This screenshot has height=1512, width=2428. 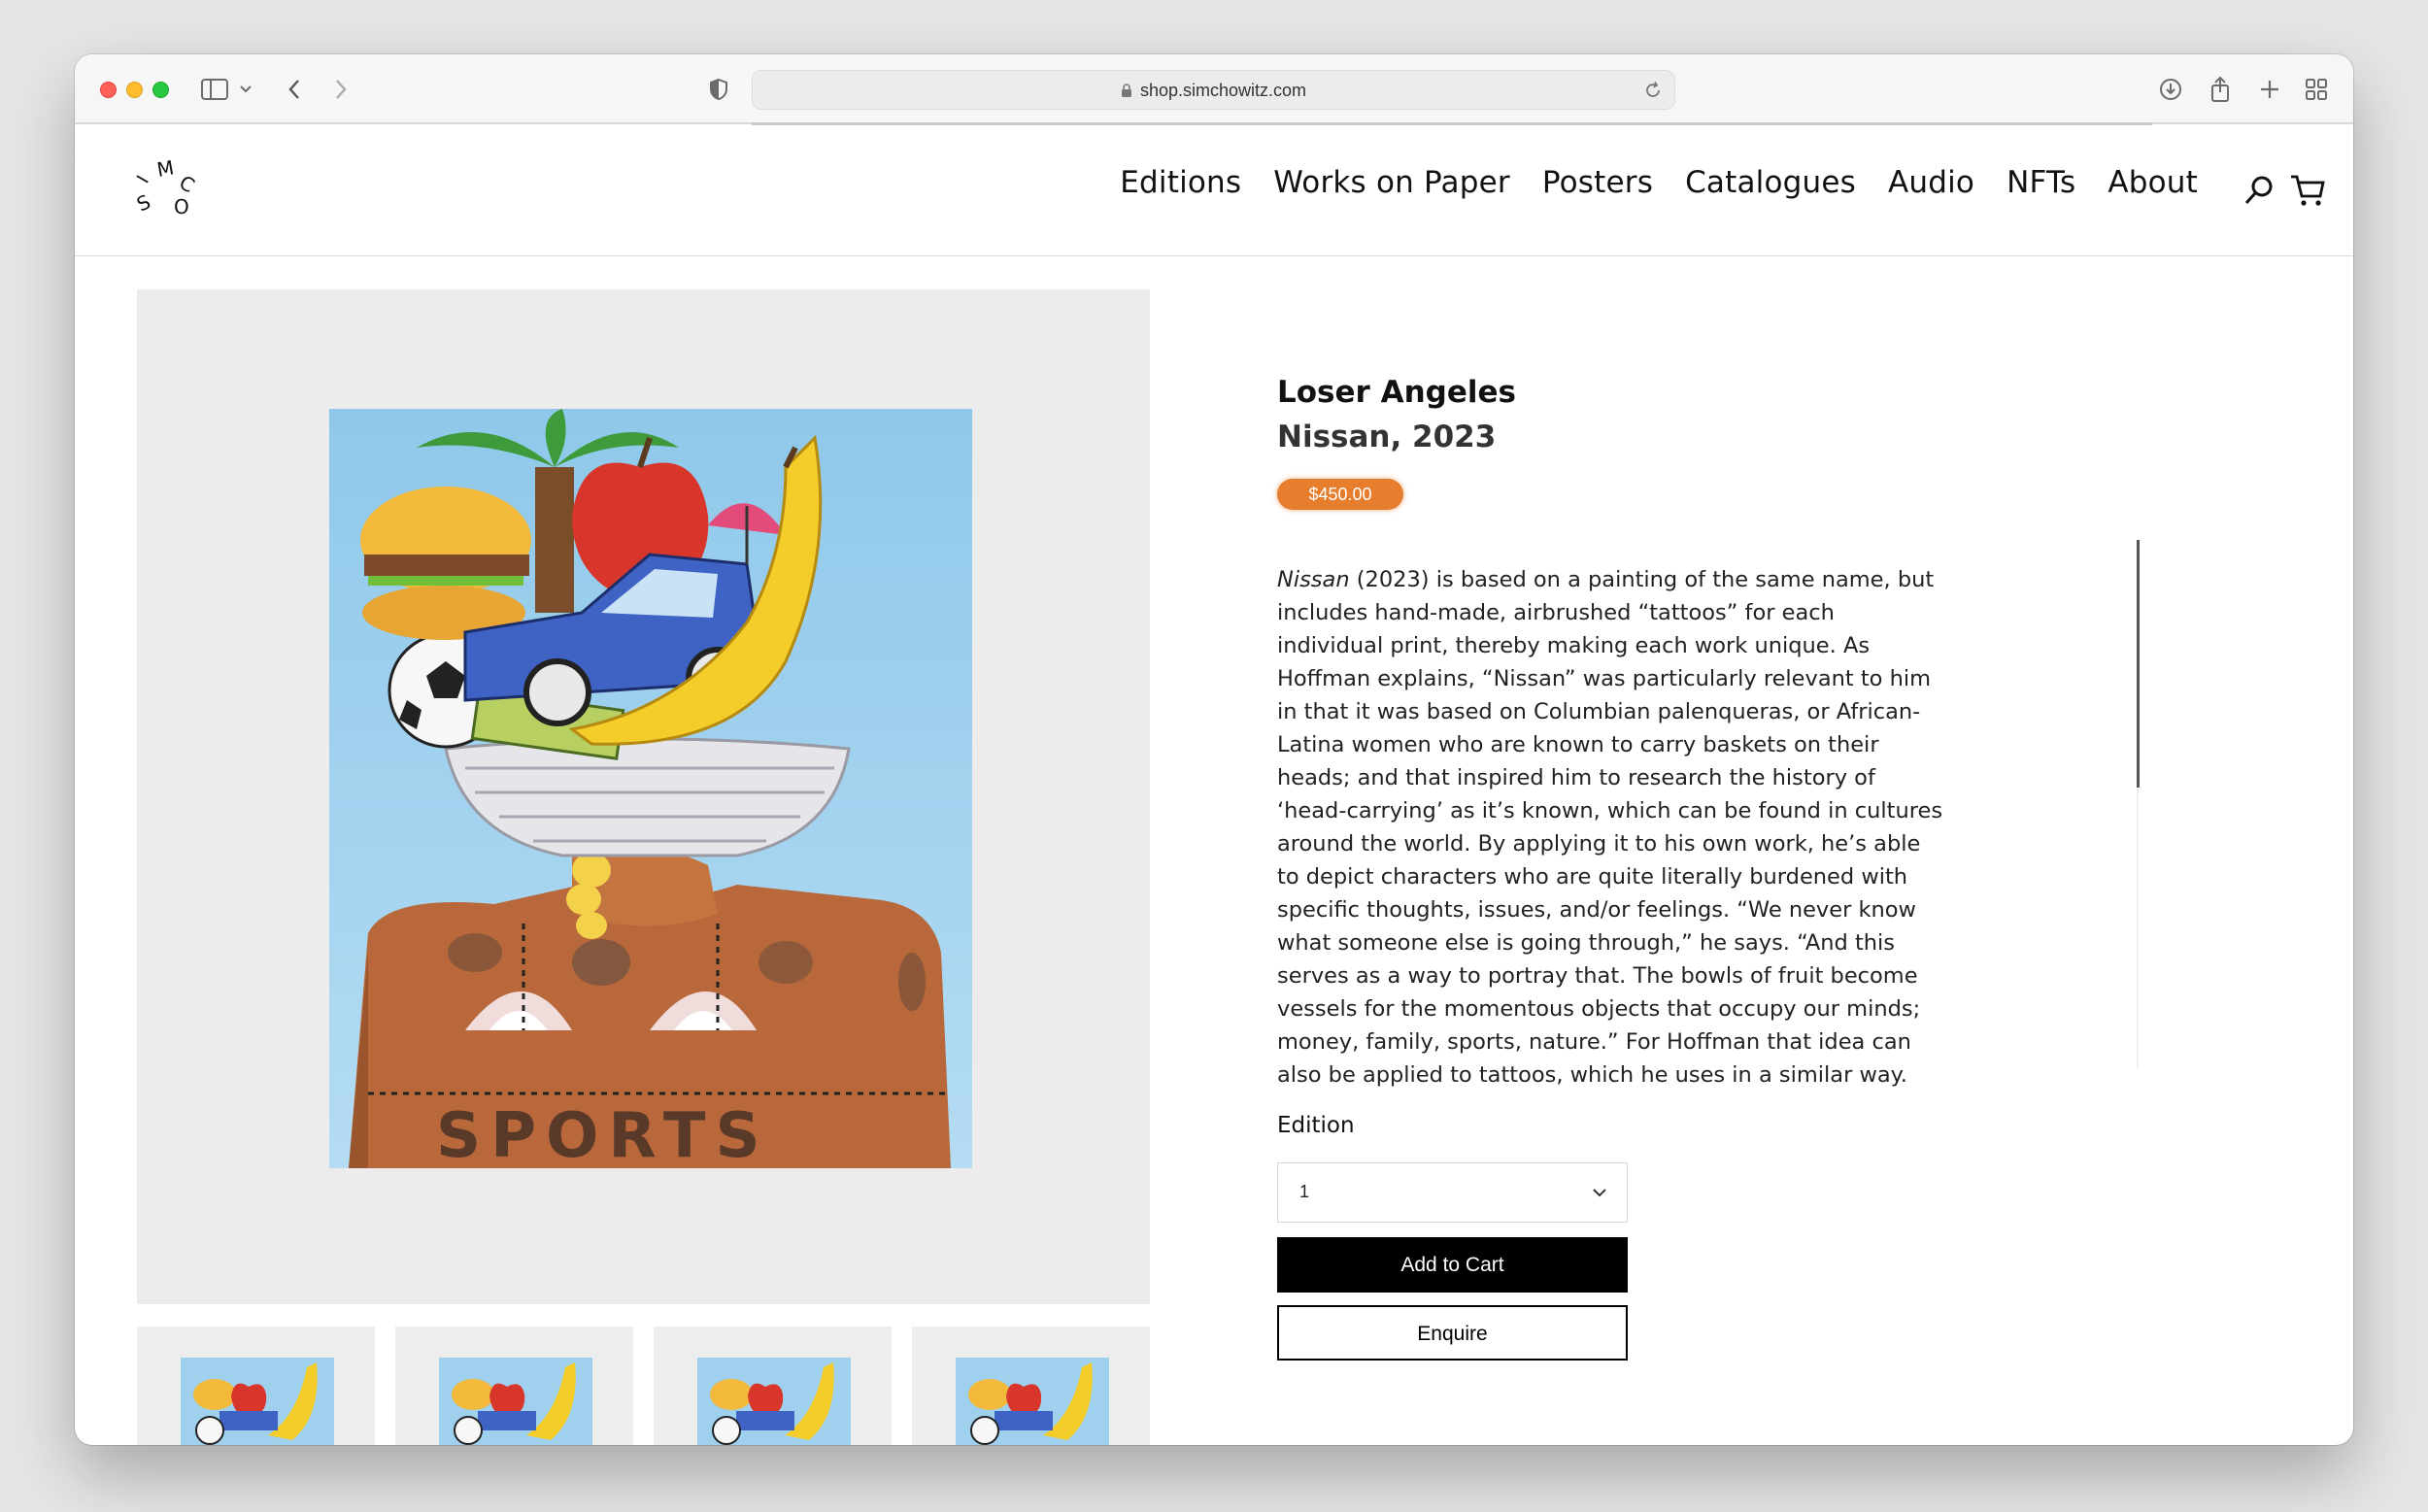 I want to click on cart-icon, so click(x=2308, y=192).